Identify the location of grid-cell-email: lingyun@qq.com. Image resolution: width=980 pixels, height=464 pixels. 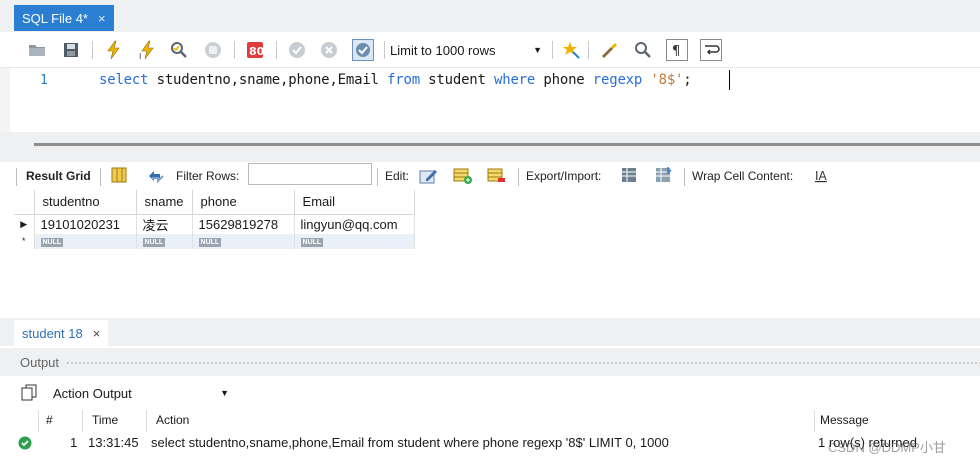
(354, 224).